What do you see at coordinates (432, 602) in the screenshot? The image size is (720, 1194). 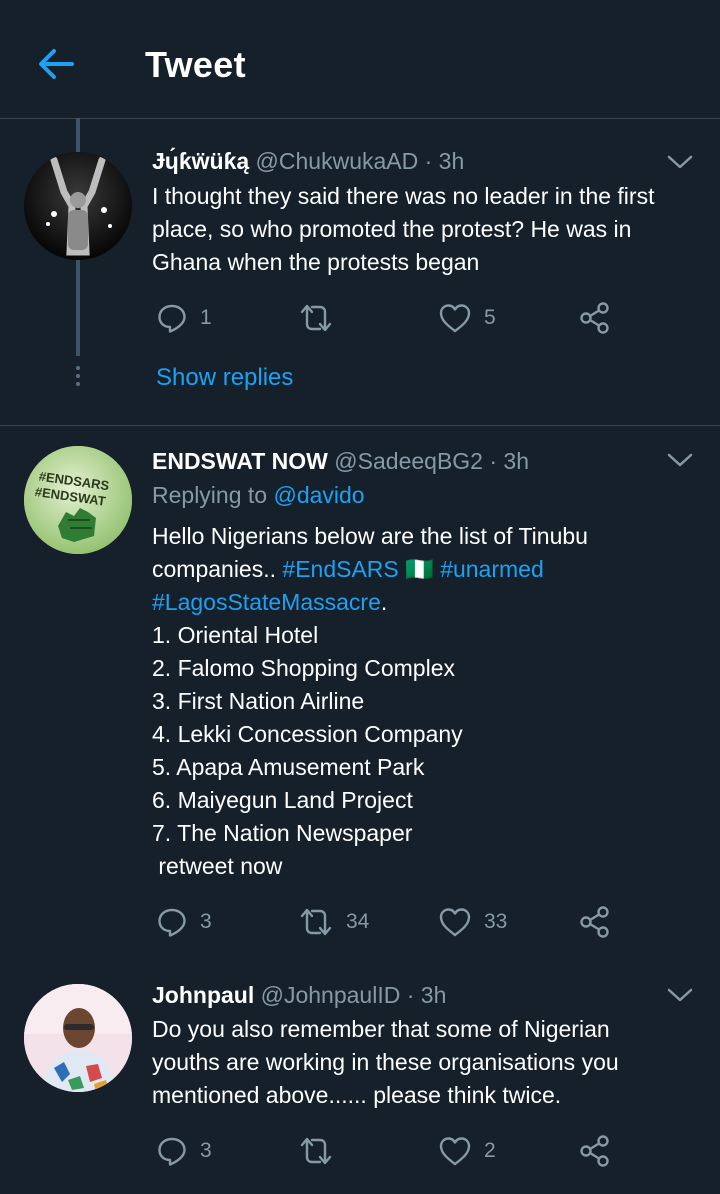 I see `tweet-text-line: #LagosStateMassacre.` at bounding box center [432, 602].